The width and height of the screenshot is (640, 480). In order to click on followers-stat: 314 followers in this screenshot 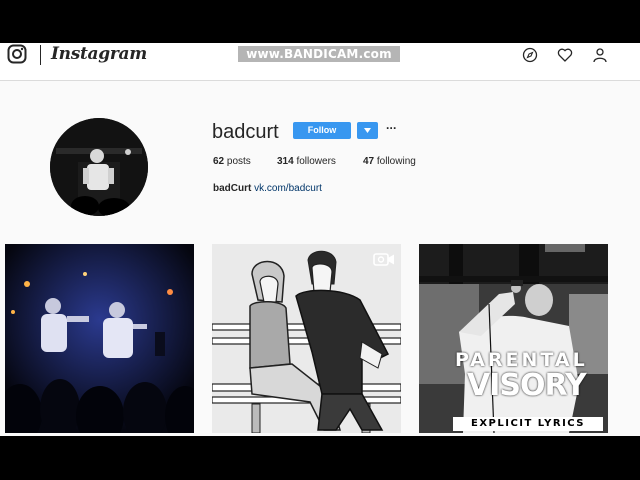, I will do `click(306, 161)`.